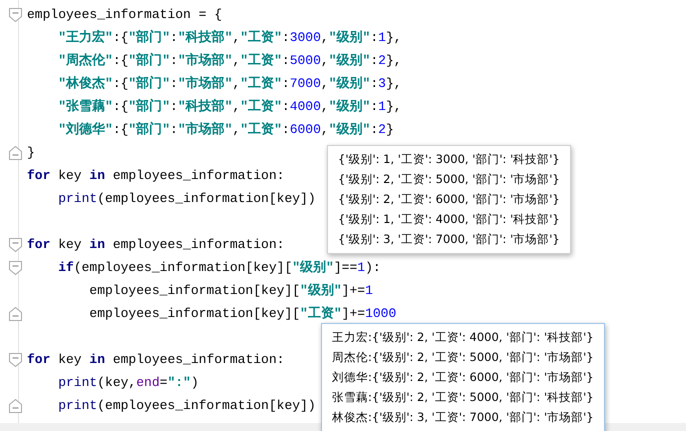 The width and height of the screenshot is (686, 431). I want to click on code-line: "林俊杰":{"部门":"市场部","工资":7000,"级别":3},, so click(229, 83).